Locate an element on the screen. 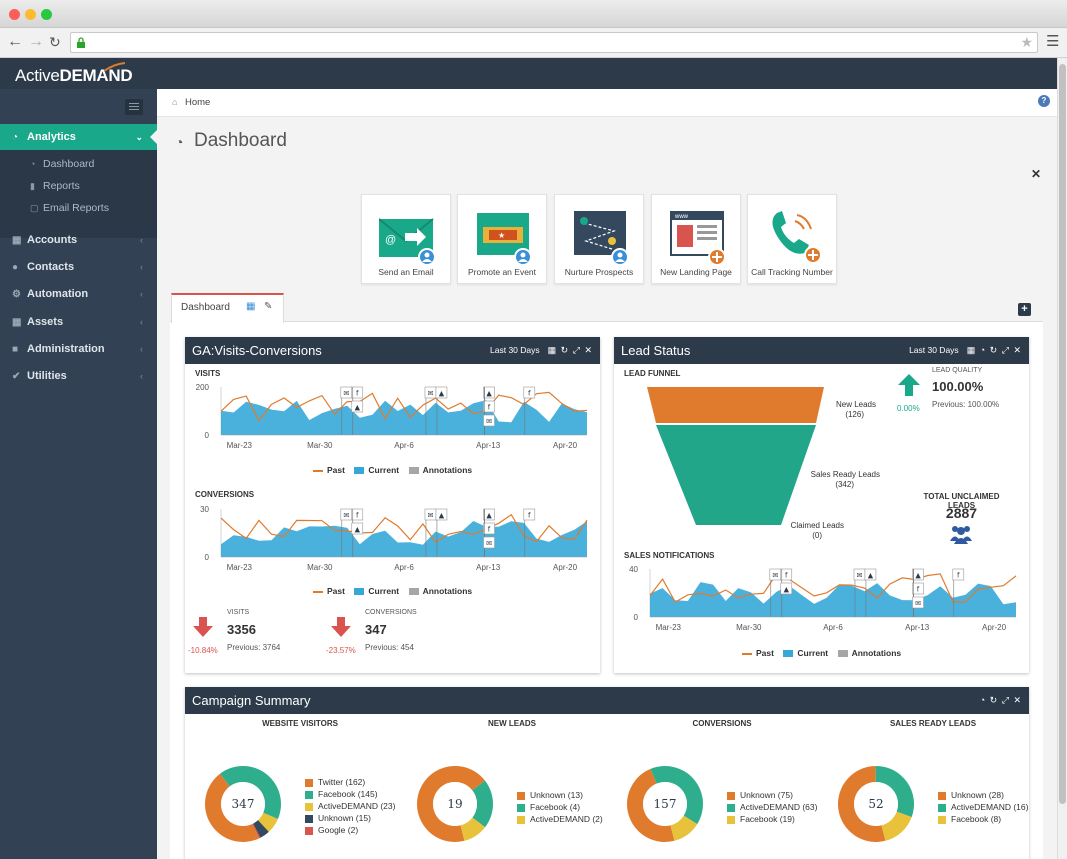  funnel-label-new: New Leads (126) is located at coordinates (840, 410).